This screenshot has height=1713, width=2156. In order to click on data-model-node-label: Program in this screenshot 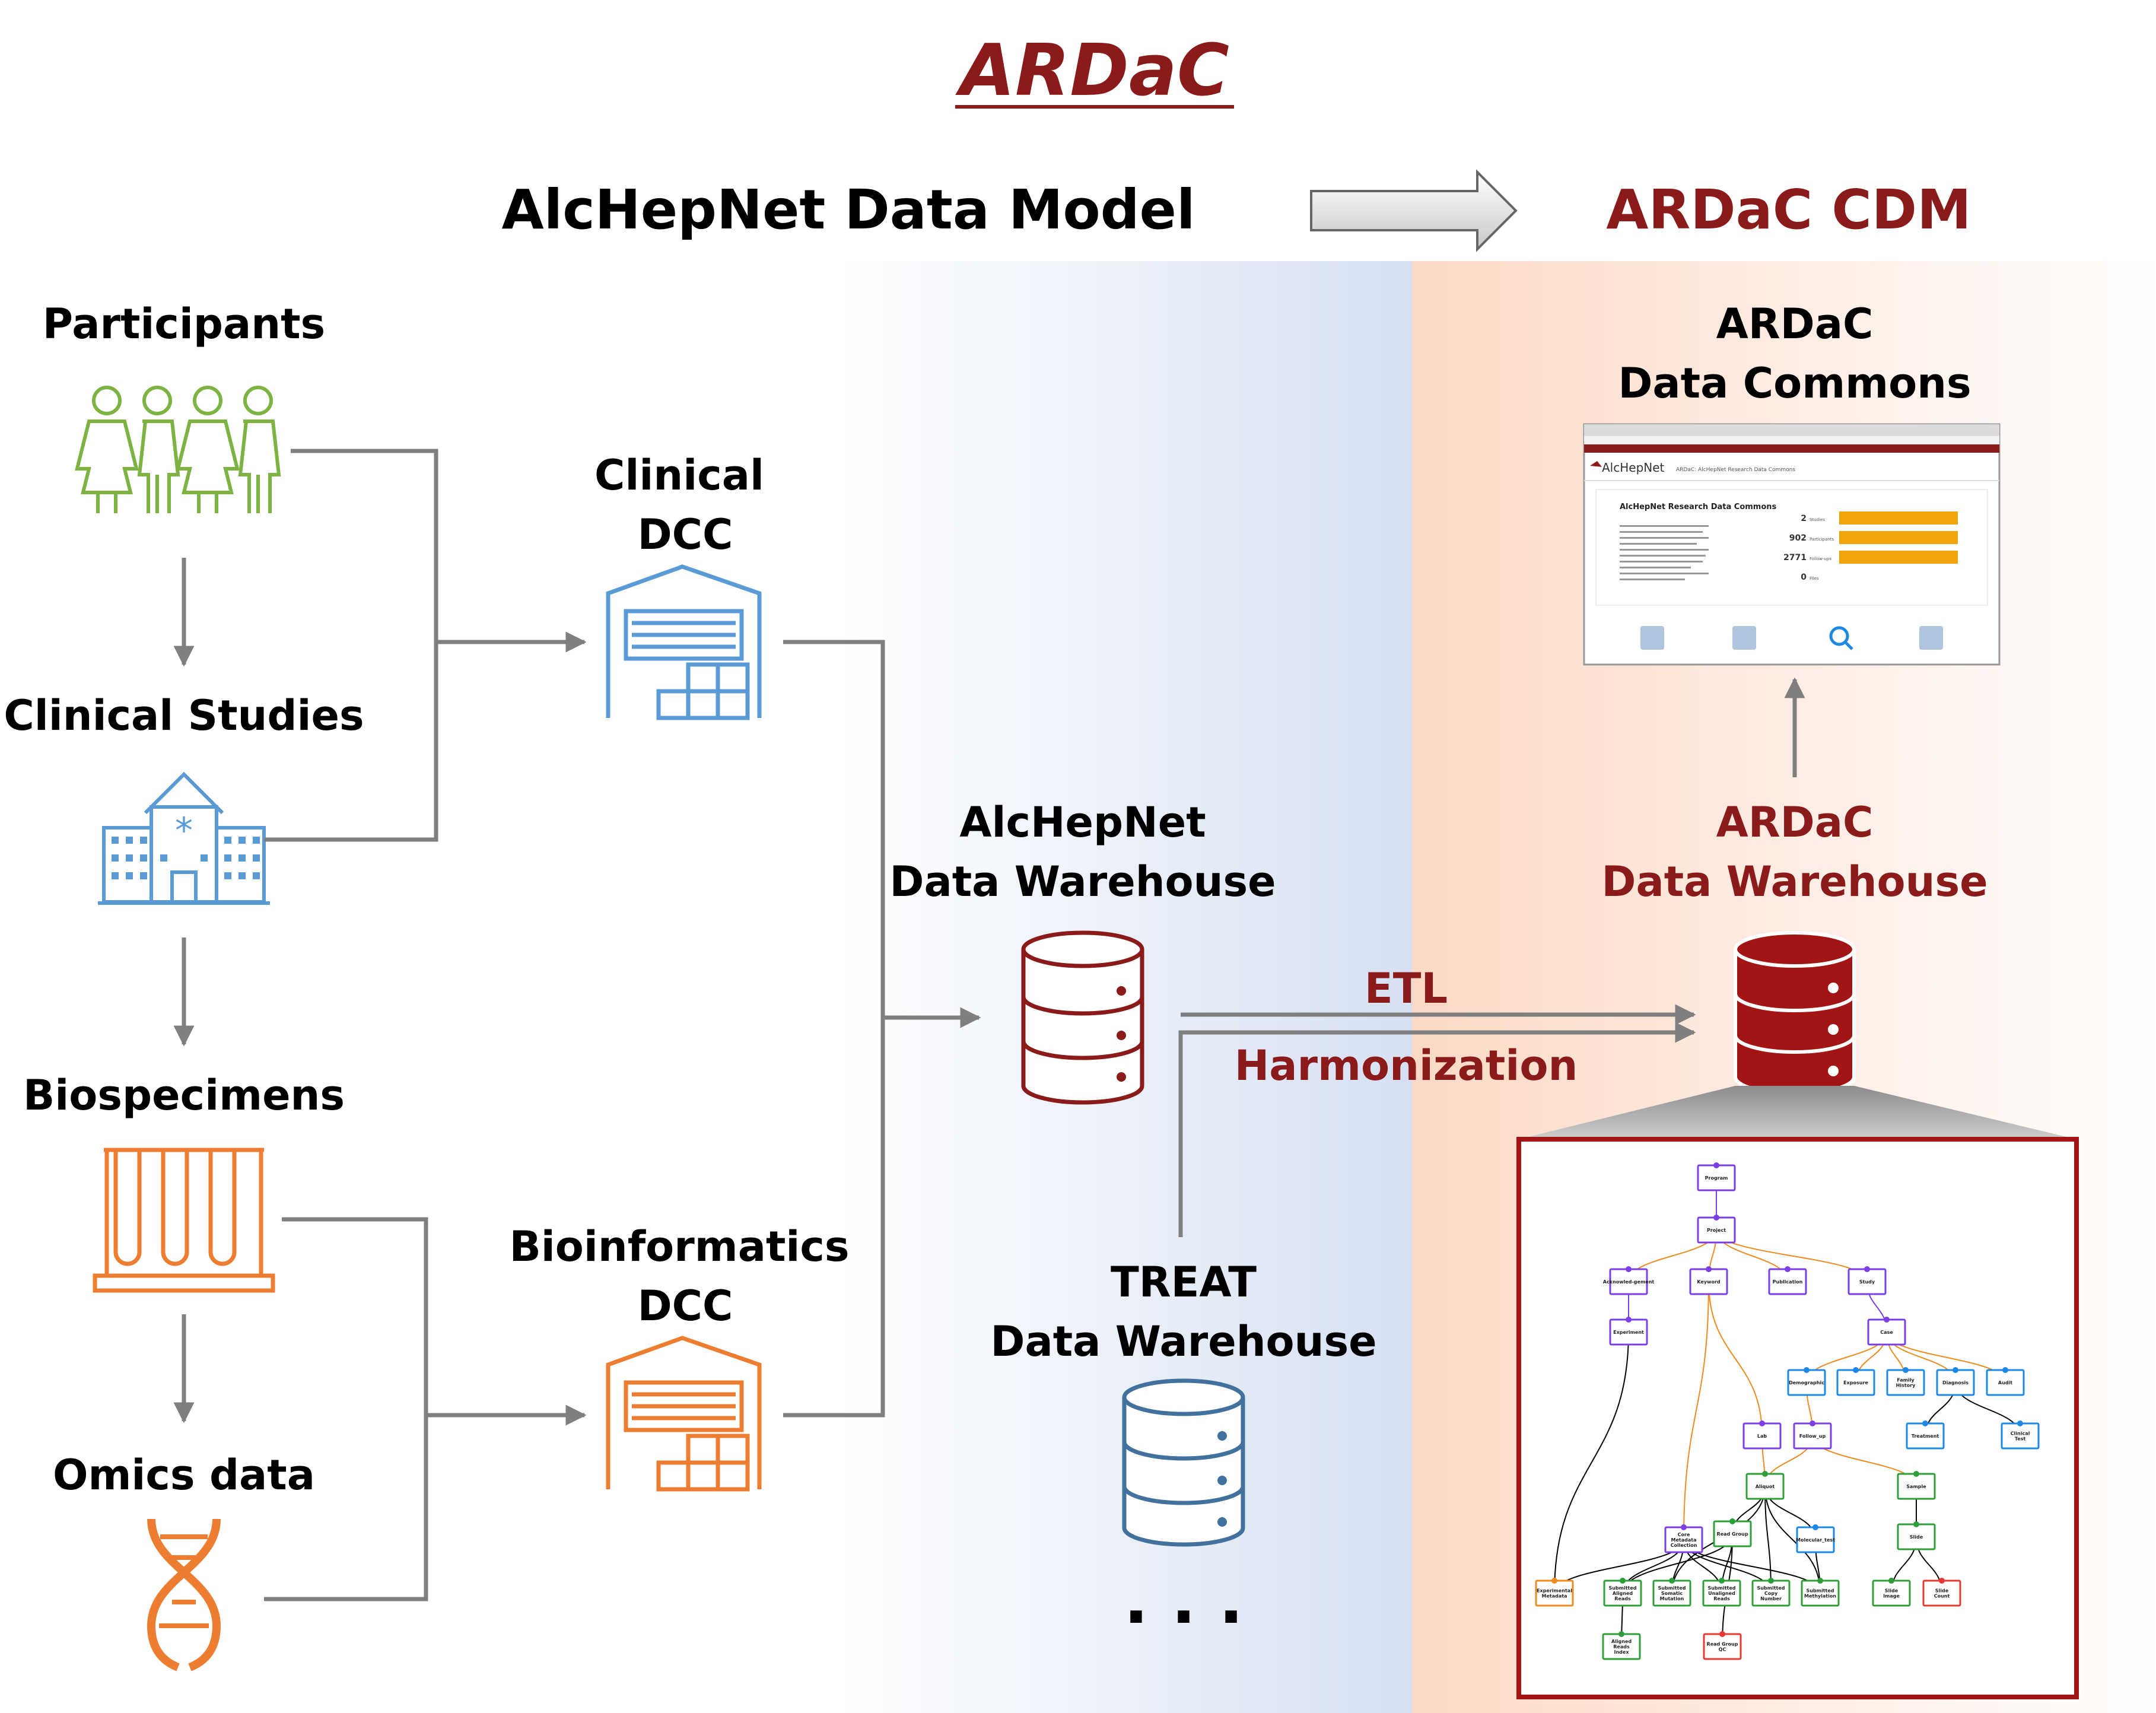, I will do `click(1716, 1178)`.